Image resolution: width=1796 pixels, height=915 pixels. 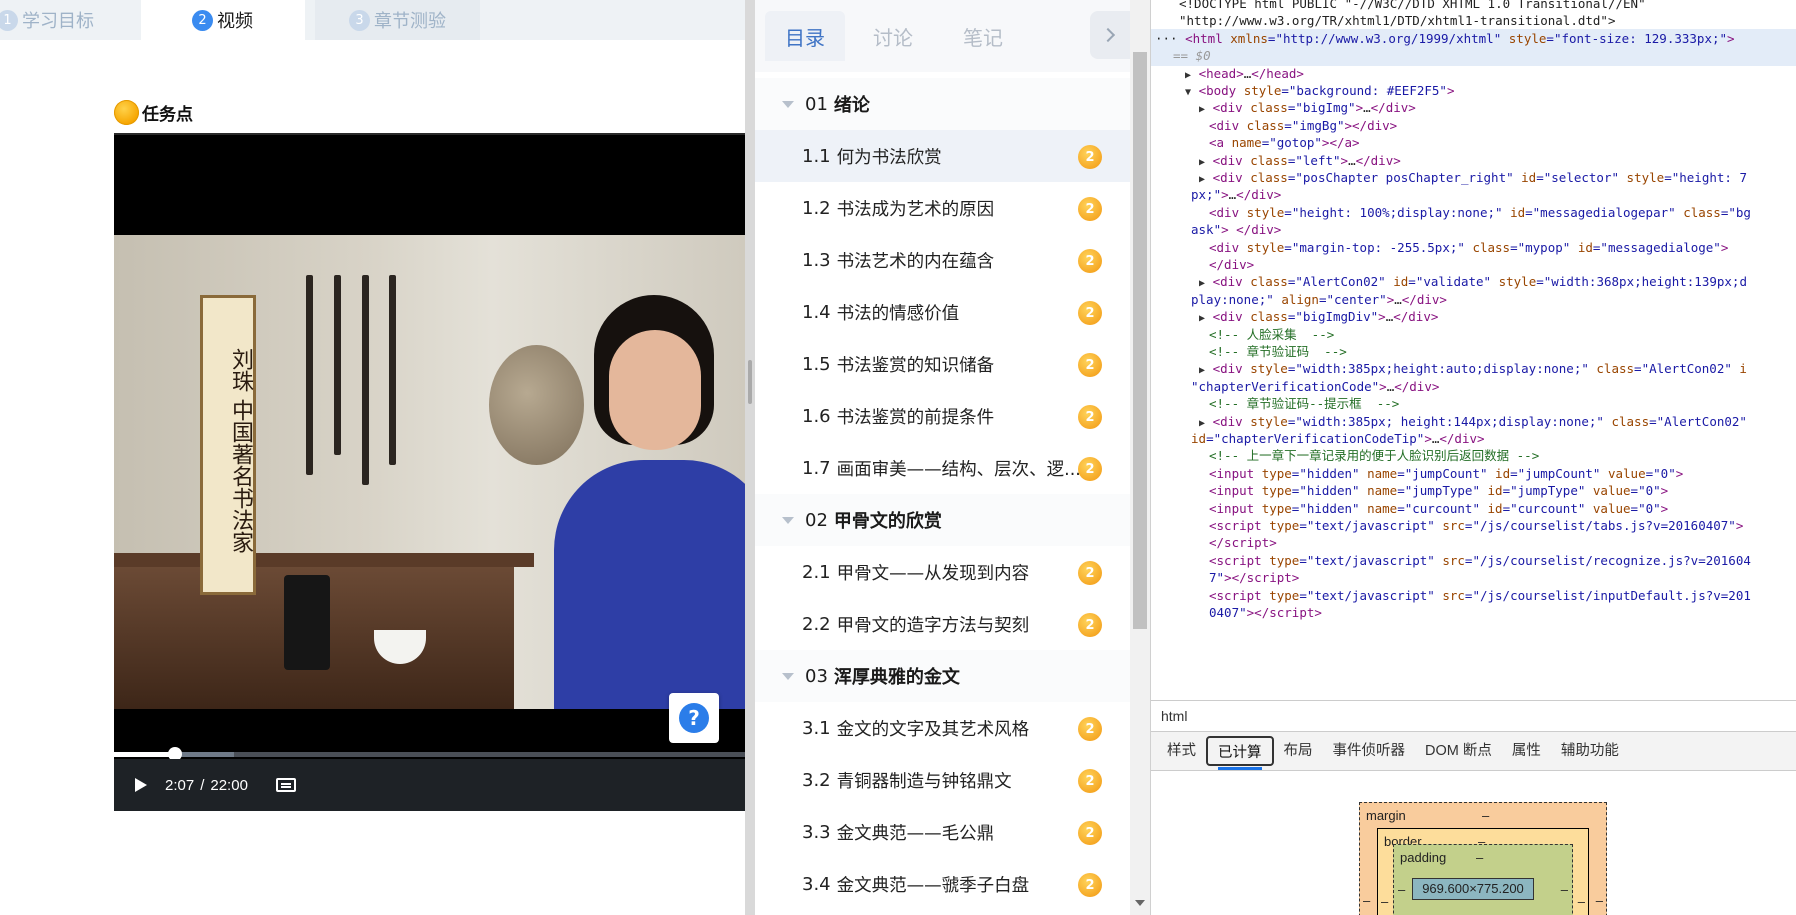 I want to click on tab-label: 学习目标, so click(x=58, y=21).